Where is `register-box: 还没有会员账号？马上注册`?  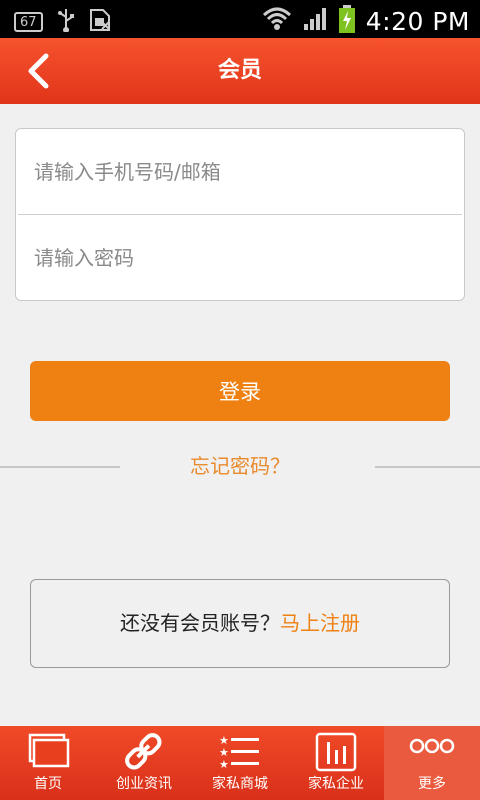 register-box: 还没有会员账号？马上注册 is located at coordinates (240, 623).